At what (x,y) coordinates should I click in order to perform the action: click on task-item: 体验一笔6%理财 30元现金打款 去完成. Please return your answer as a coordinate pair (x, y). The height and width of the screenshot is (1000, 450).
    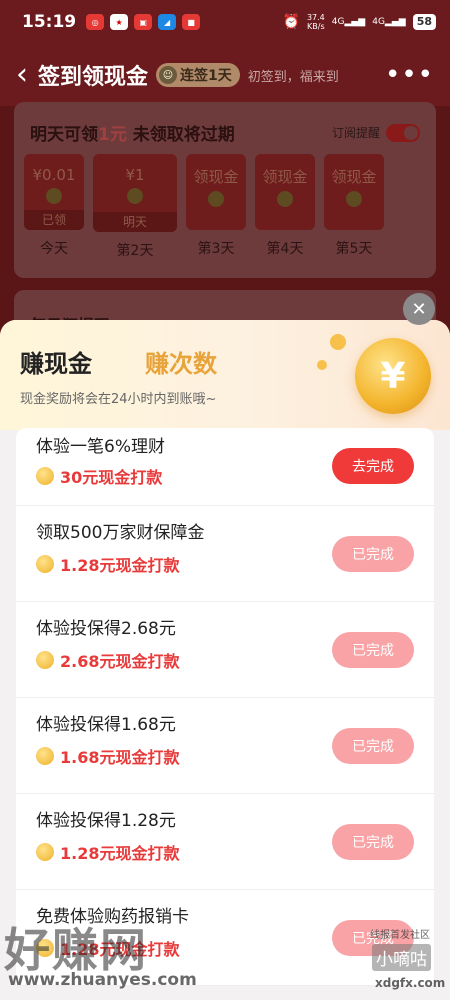
    Looking at the image, I should click on (225, 467).